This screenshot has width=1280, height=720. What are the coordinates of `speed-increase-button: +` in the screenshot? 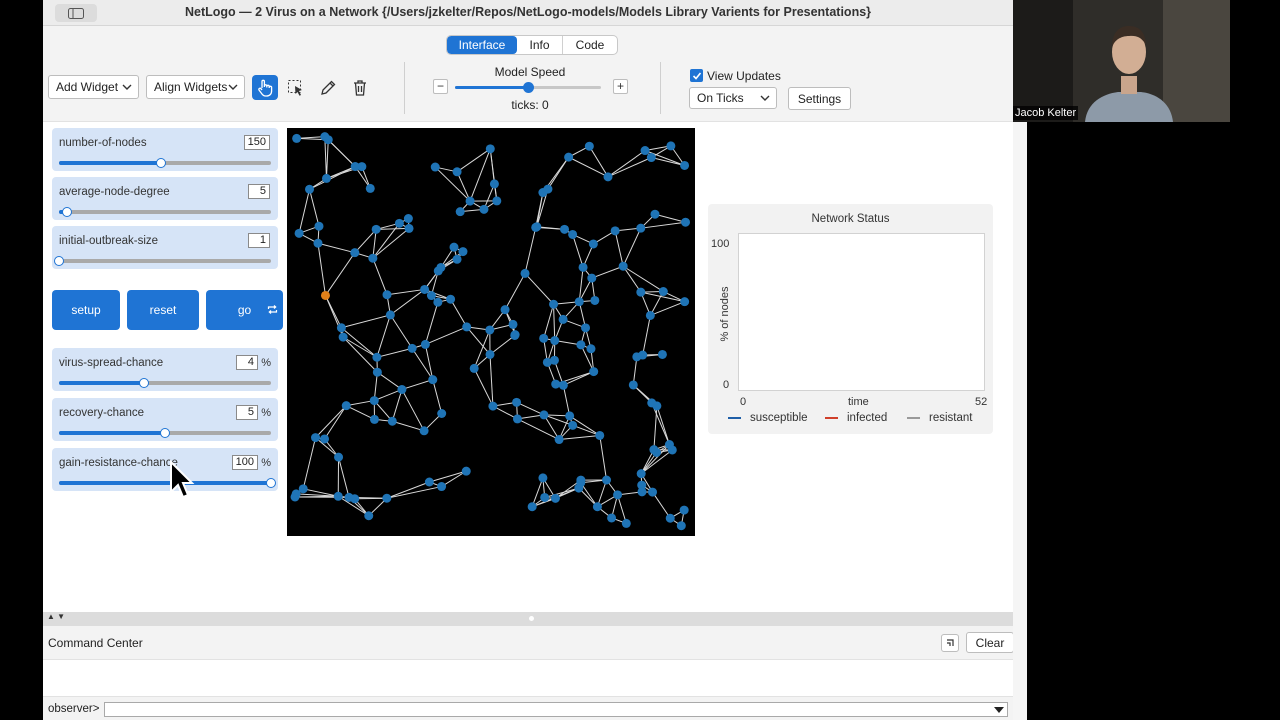 It's located at (620, 86).